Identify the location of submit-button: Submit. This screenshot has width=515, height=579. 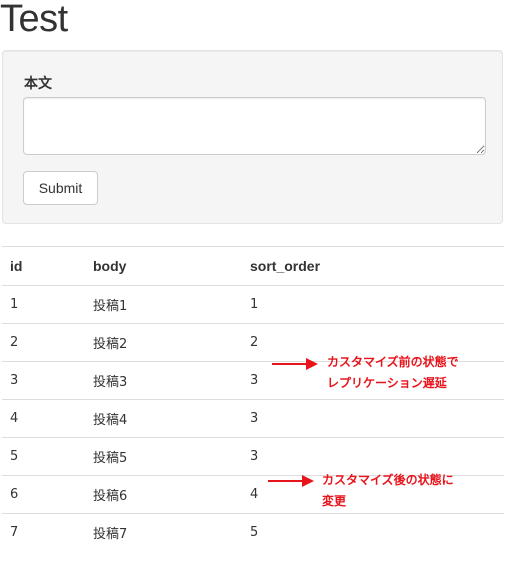
(60, 188).